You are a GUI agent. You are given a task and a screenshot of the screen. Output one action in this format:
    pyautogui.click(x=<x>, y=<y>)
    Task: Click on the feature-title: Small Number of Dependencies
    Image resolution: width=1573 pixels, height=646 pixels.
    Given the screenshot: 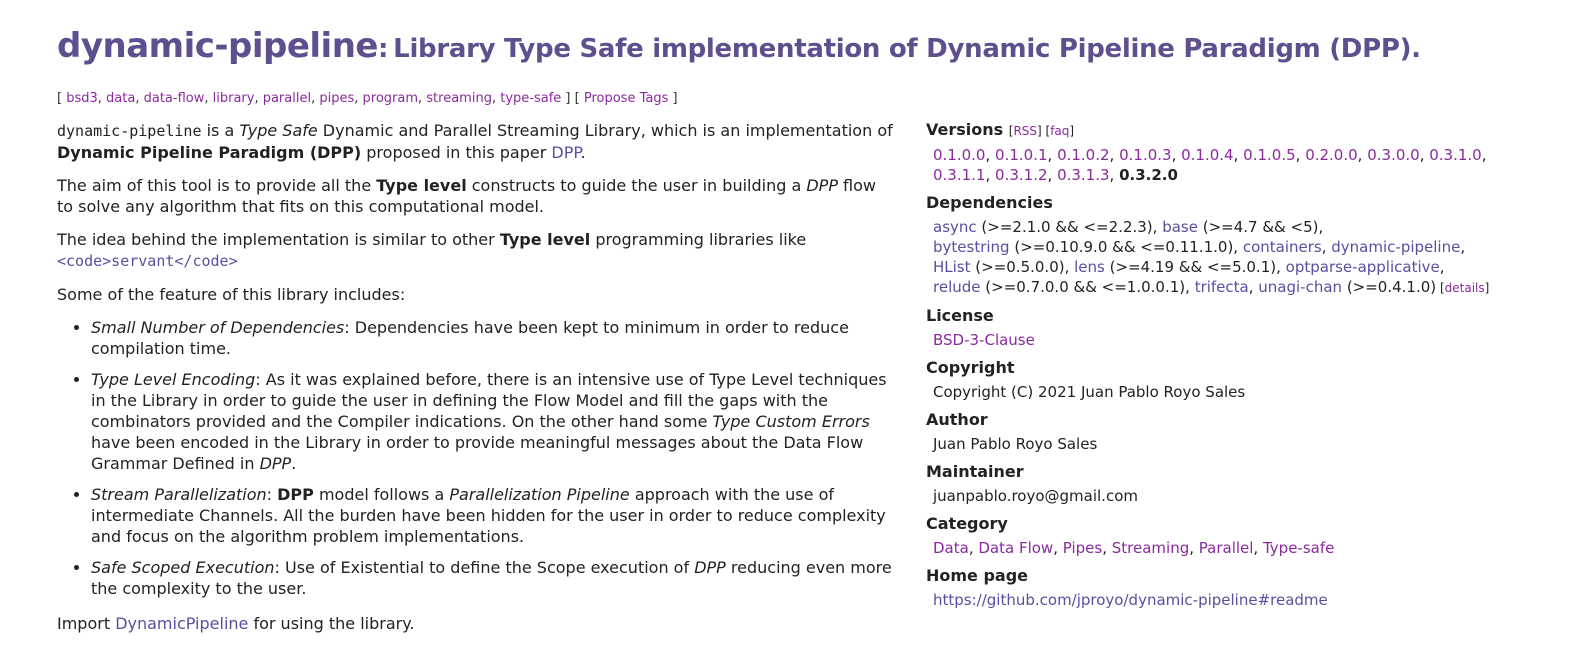 What is the action you would take?
    pyautogui.click(x=218, y=327)
    